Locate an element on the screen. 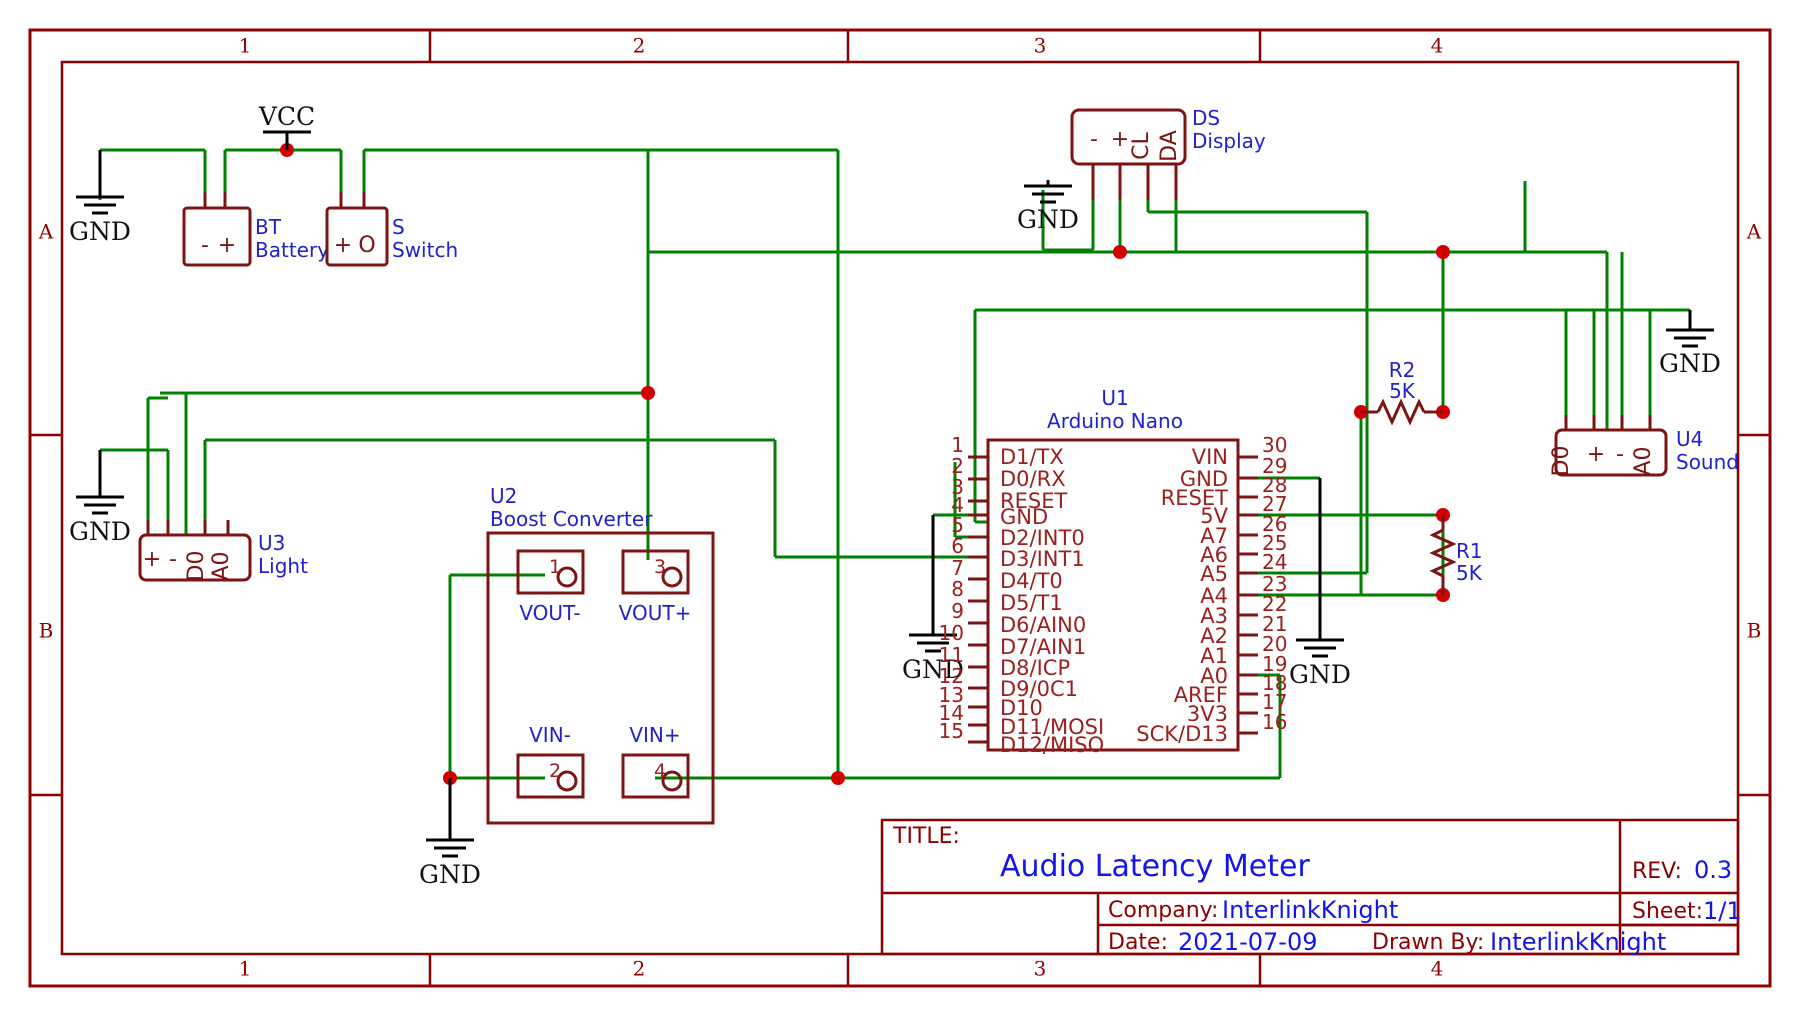 This screenshot has width=1800, height=1016. component-bt-battery: - + BT Battery is located at coordinates (255, 229).